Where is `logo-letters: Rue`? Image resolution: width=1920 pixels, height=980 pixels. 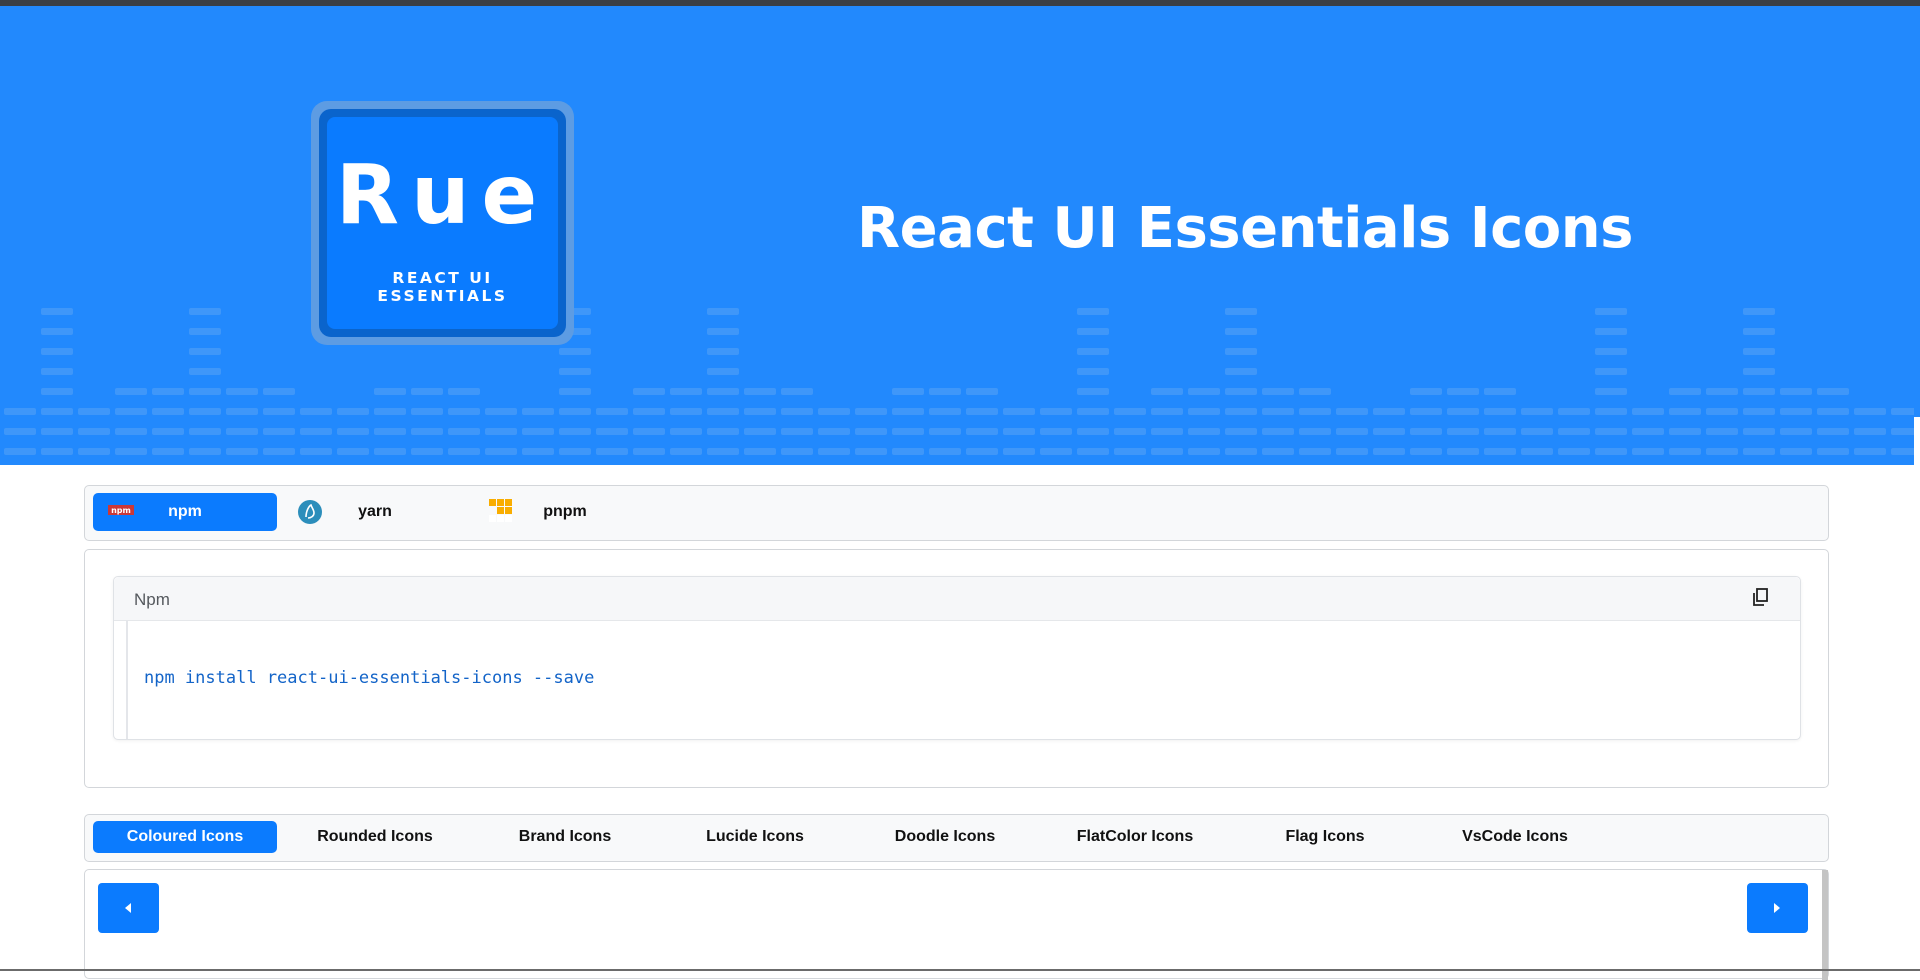 logo-letters: Rue is located at coordinates (442, 195).